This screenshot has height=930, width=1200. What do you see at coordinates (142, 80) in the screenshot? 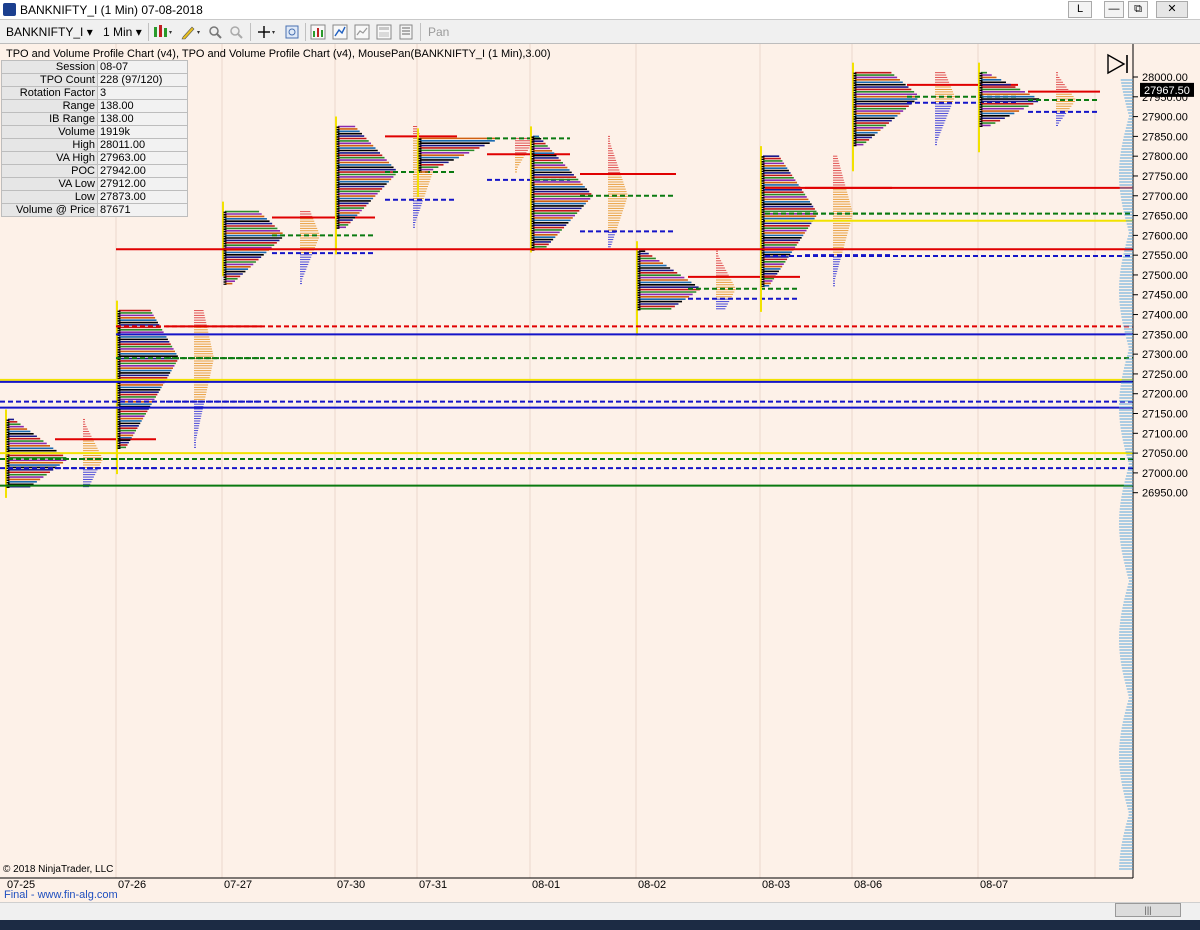
I see `info-value: 228 (97/120)` at bounding box center [142, 80].